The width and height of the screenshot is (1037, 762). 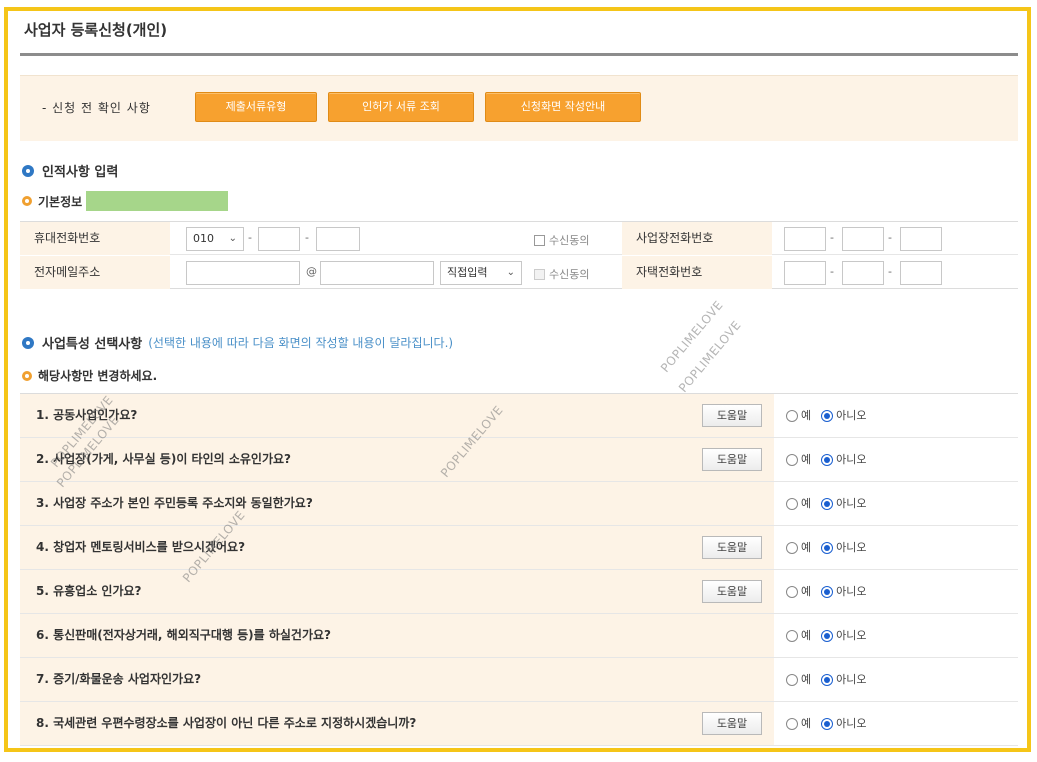 I want to click on question-row: 5. 유흥업소 인가요? 도움말 예 아니오, so click(x=519, y=592).